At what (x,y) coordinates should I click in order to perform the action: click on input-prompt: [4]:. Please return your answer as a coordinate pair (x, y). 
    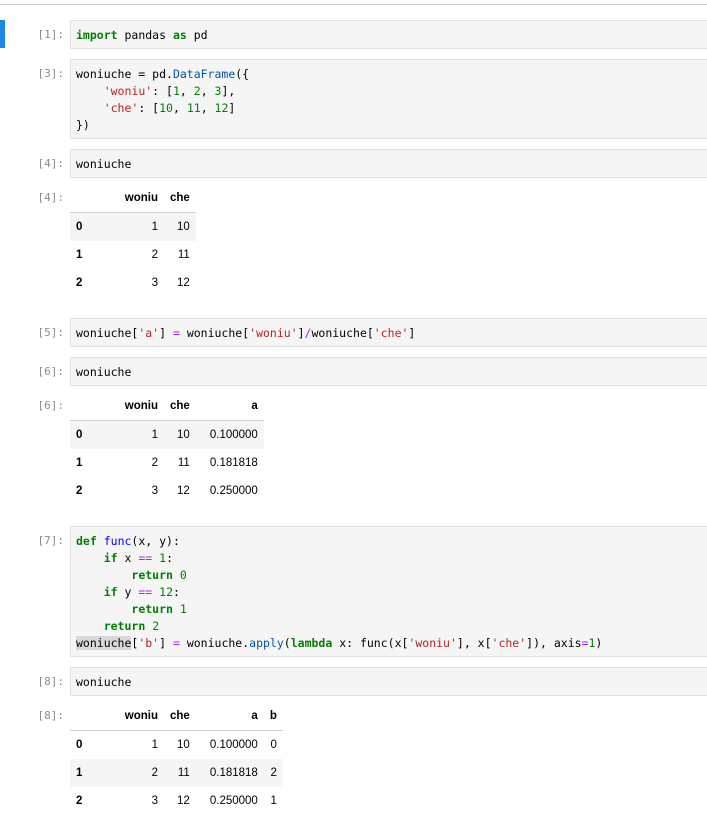
    Looking at the image, I should click on (51, 163).